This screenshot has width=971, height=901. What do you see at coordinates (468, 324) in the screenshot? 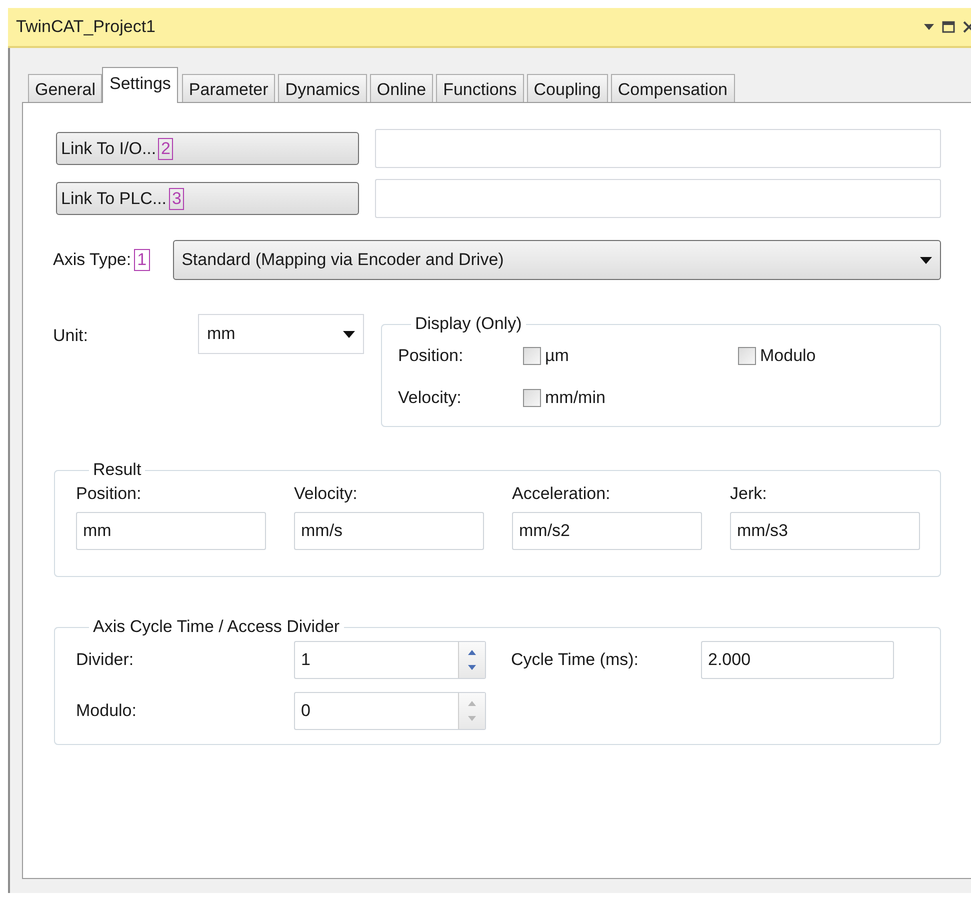
I see `group-title: Display (Only)` at bounding box center [468, 324].